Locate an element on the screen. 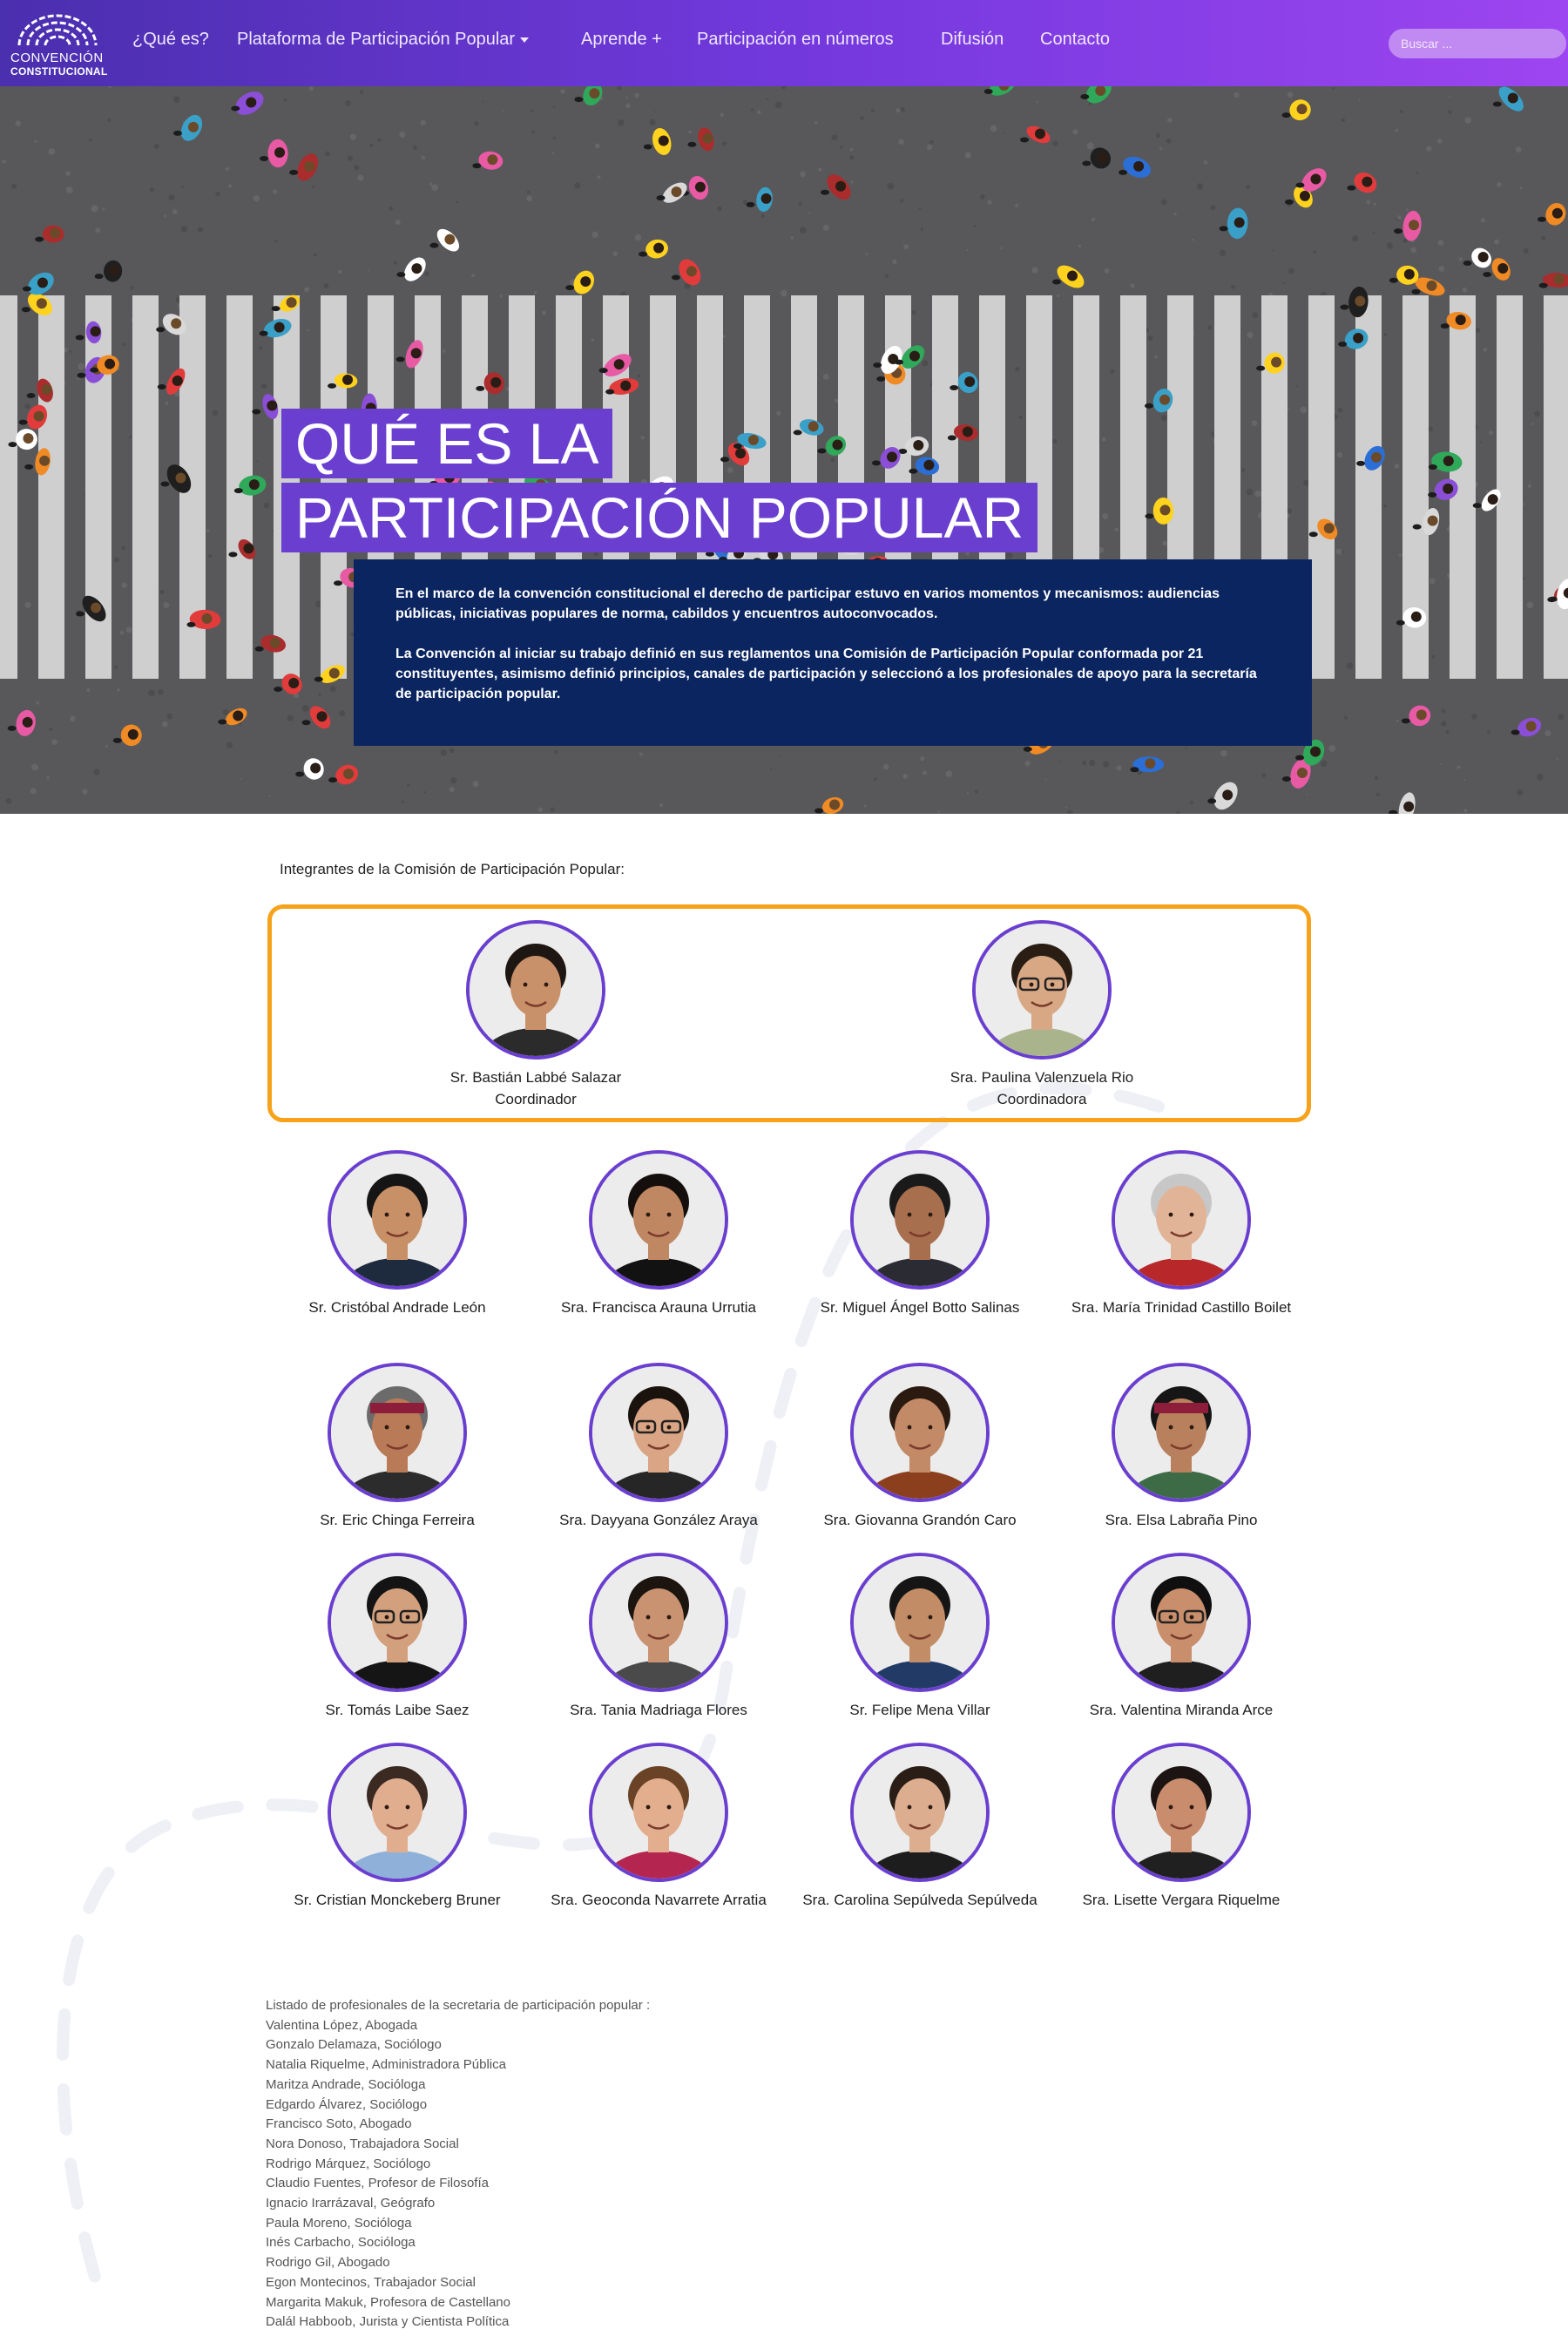 This screenshot has width=1568, height=2336. member-card: Sr. Tomás Laibe Saez is located at coordinates (398, 1637).